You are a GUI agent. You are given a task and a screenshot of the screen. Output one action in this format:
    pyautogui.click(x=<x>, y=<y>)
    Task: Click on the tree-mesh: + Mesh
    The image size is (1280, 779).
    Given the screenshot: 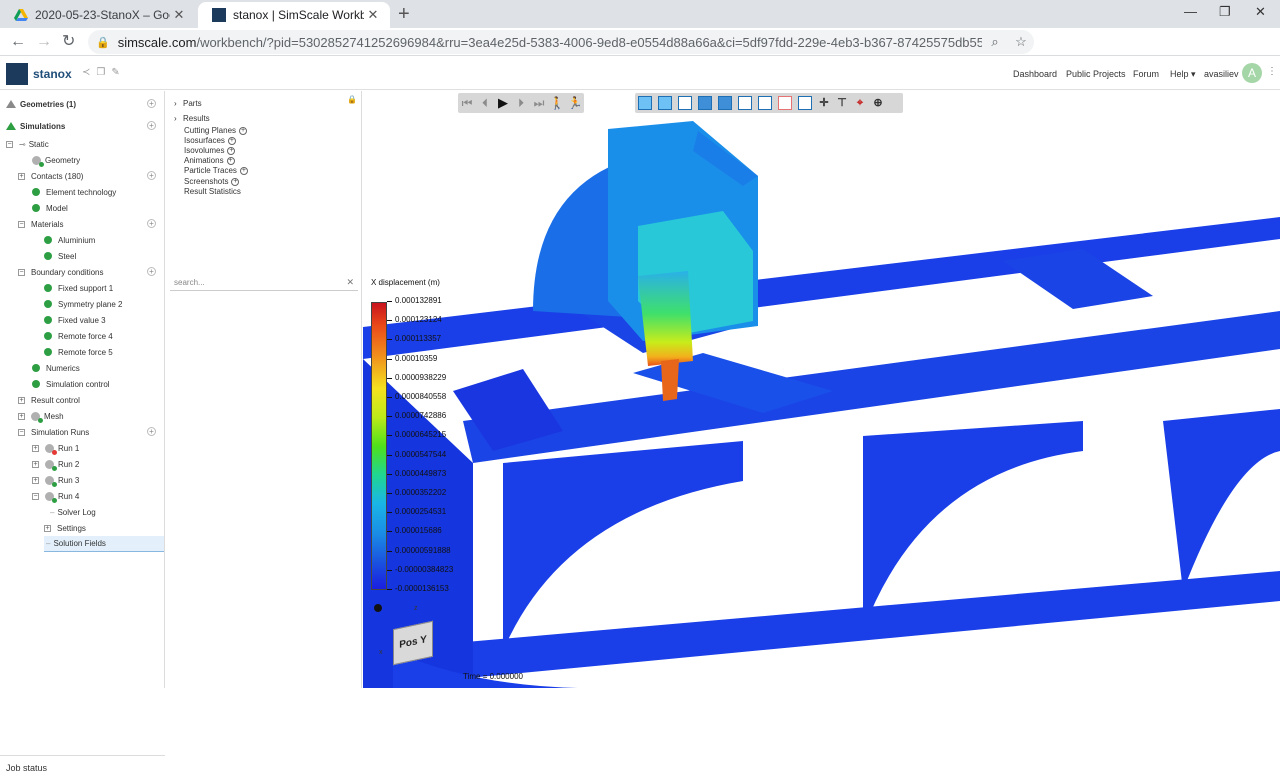 What is the action you would take?
    pyautogui.click(x=41, y=416)
    